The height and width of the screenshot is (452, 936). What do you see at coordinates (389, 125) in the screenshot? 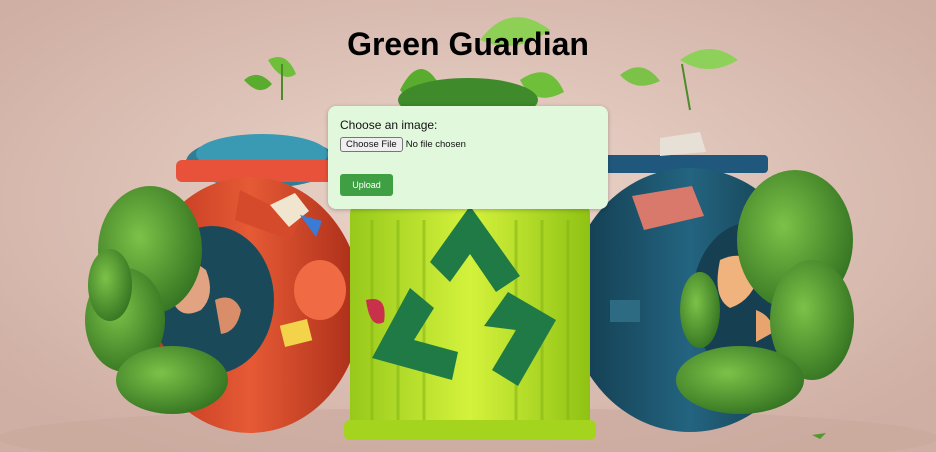
I see `choose-image-label: Choose an image:` at bounding box center [389, 125].